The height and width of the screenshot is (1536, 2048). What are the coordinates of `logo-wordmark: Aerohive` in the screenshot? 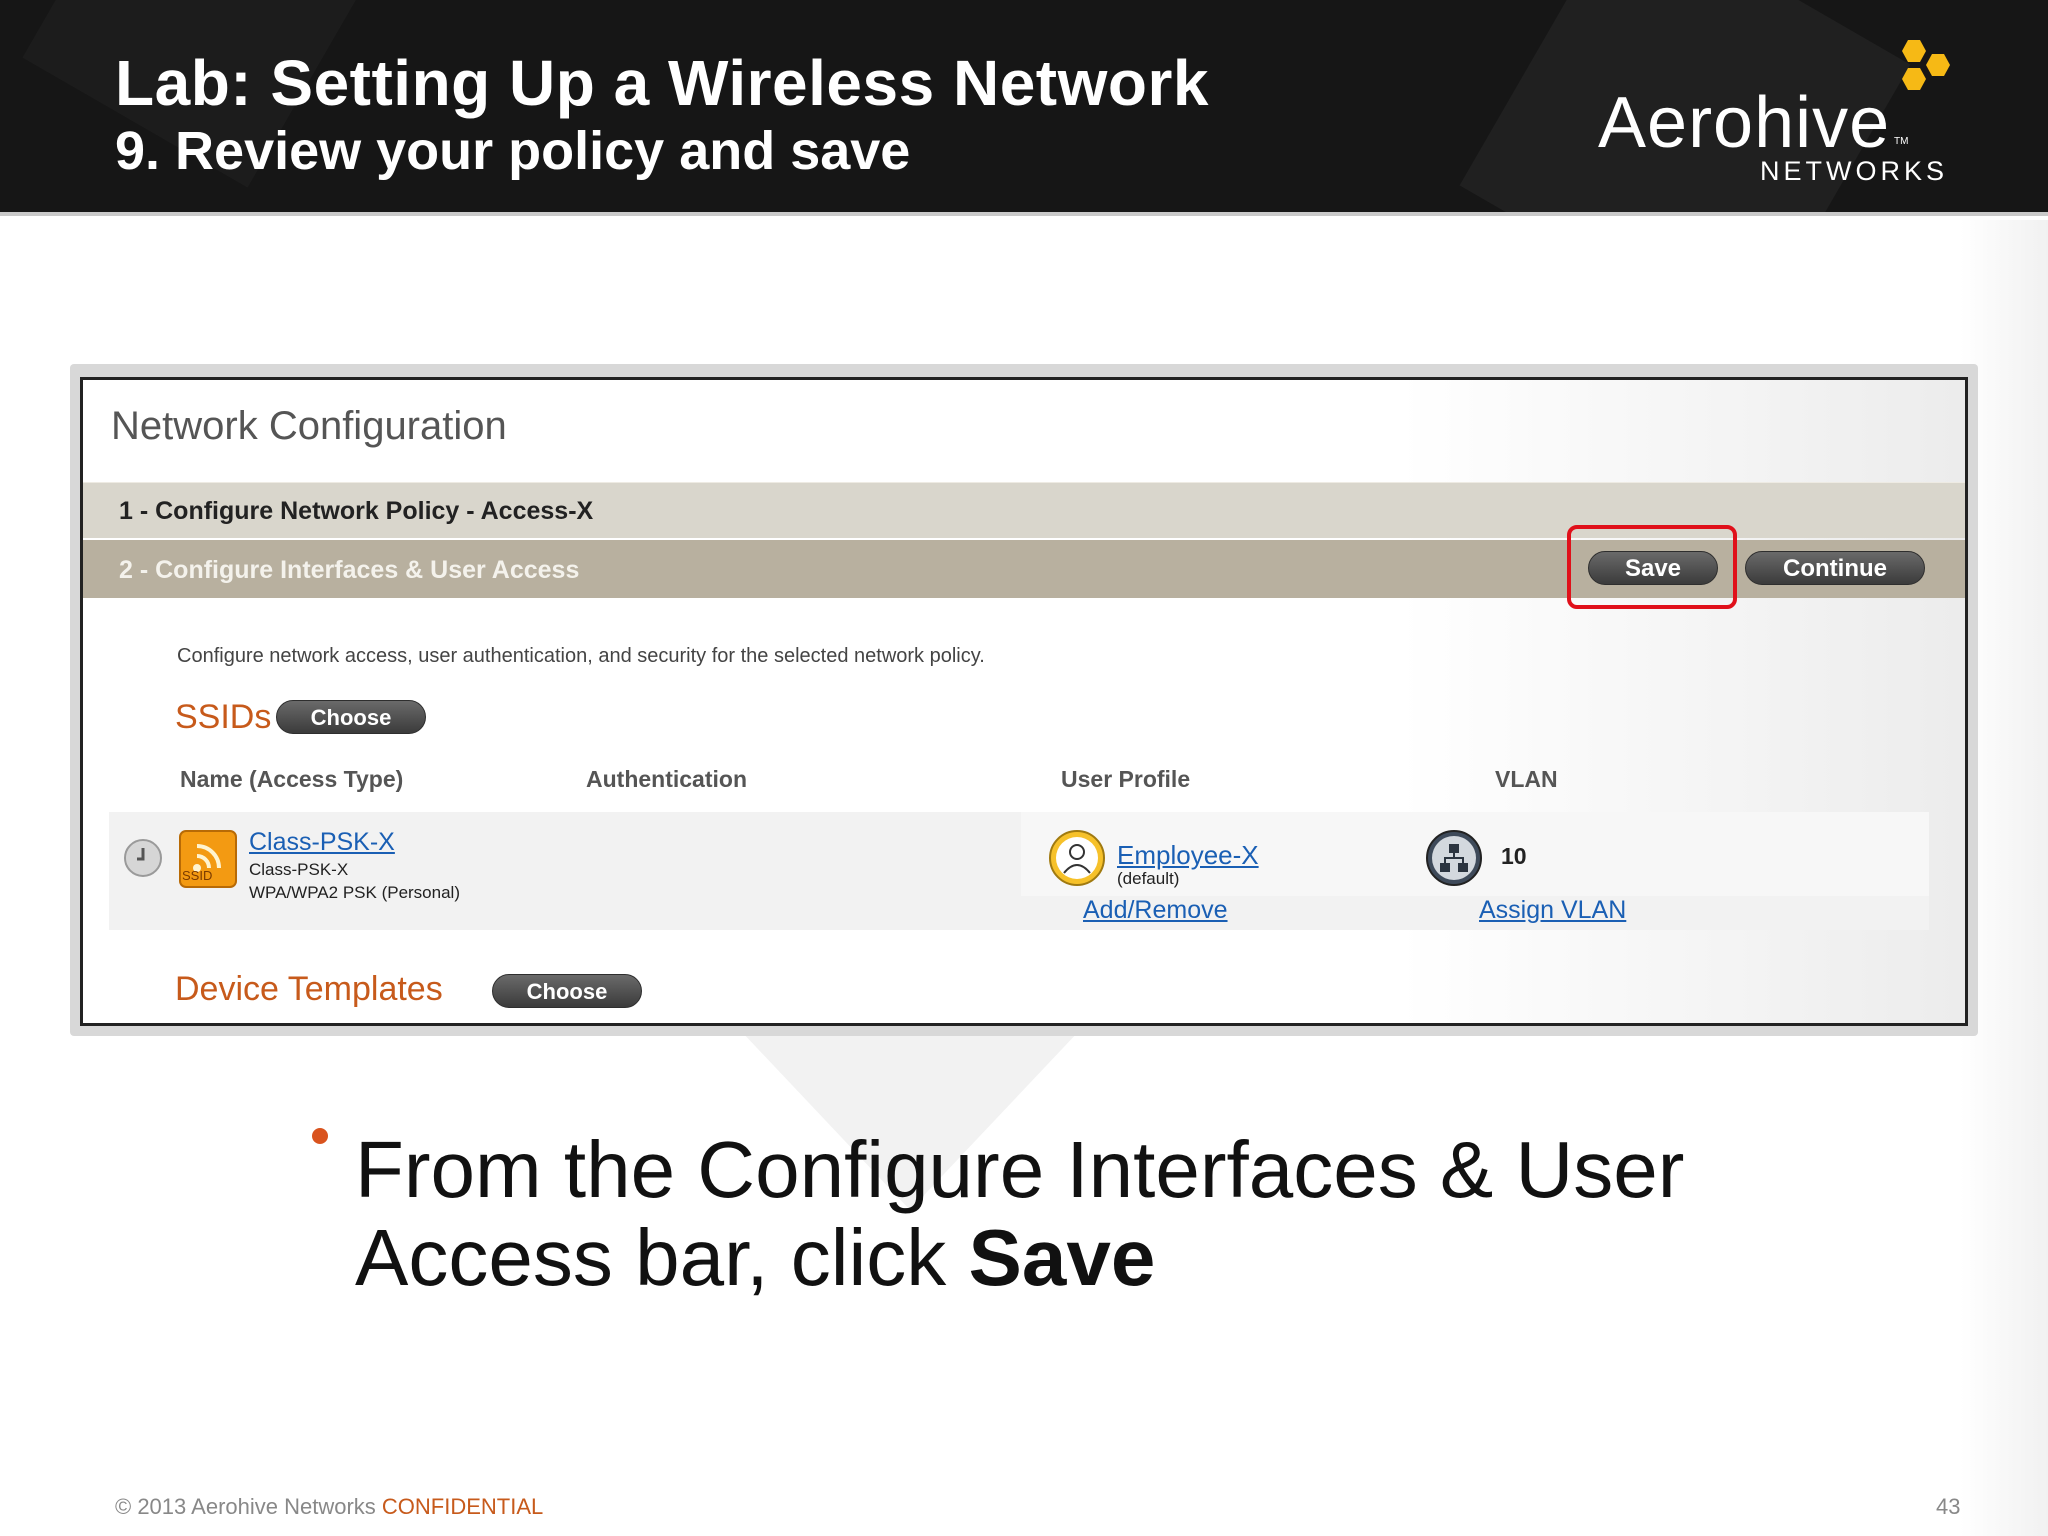 It's located at (1744, 123).